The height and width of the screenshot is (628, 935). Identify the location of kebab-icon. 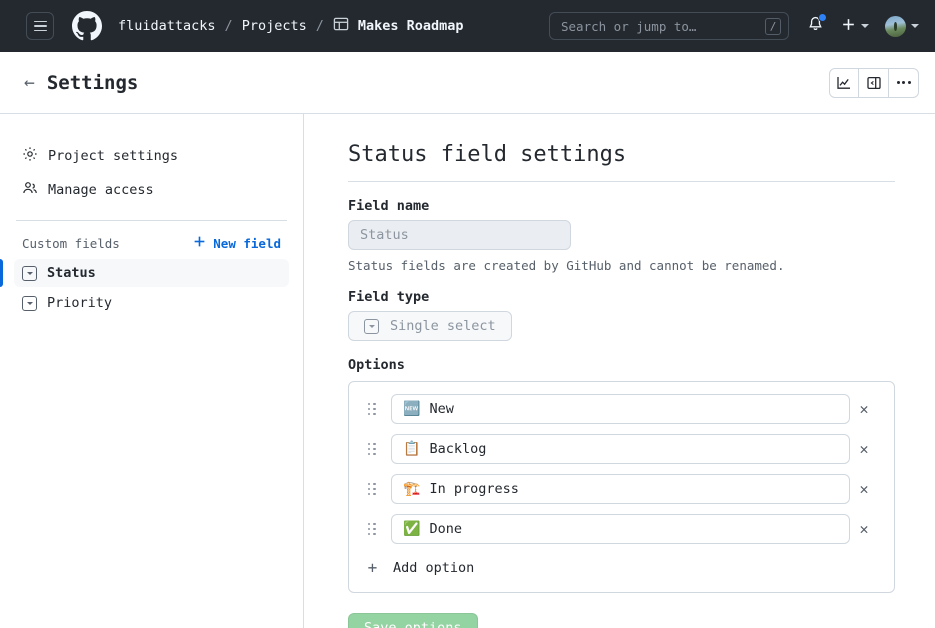
(903, 82).